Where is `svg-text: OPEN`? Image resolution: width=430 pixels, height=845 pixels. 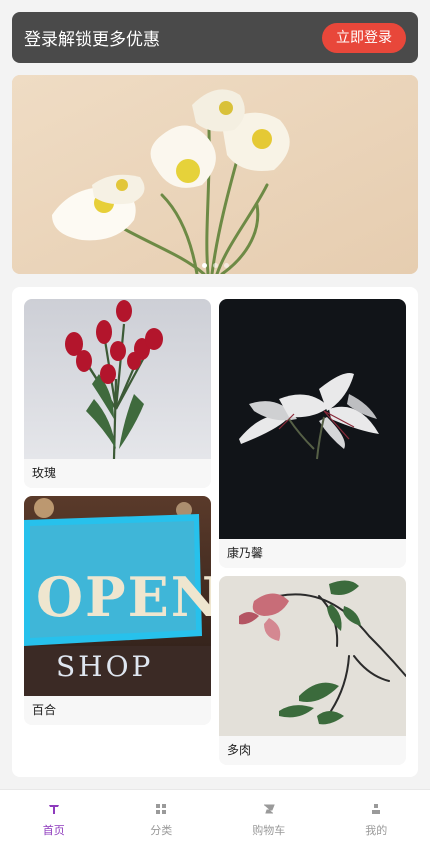
svg-text: OPEN is located at coordinates (123, 597).